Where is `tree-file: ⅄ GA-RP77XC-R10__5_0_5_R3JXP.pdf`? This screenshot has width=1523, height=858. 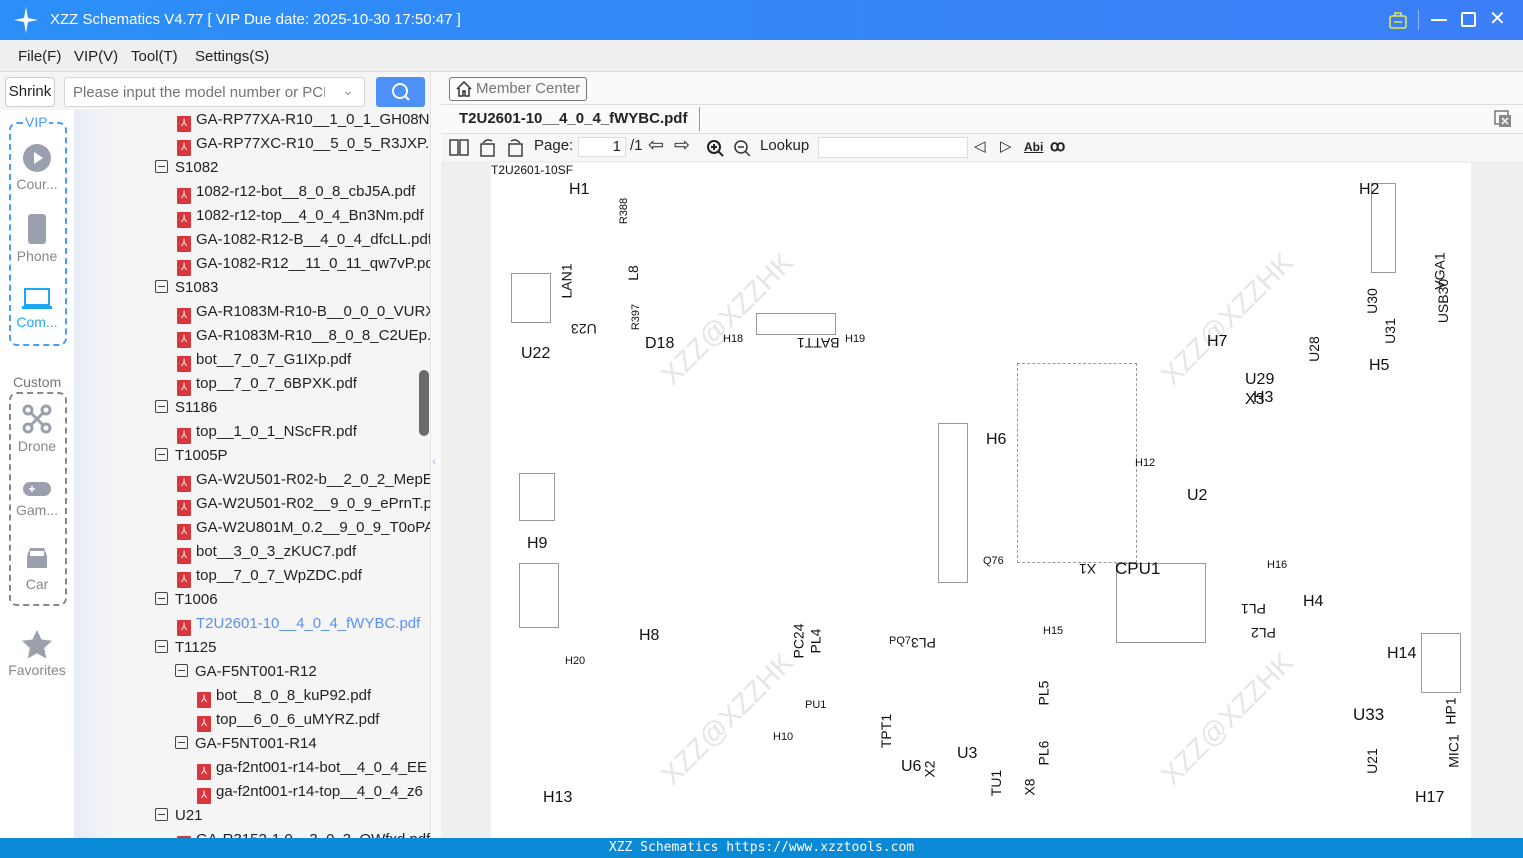 tree-file: ⅄ GA-RP77XC-R10__5_0_5_R3JXP.pdf is located at coordinates (303, 144).